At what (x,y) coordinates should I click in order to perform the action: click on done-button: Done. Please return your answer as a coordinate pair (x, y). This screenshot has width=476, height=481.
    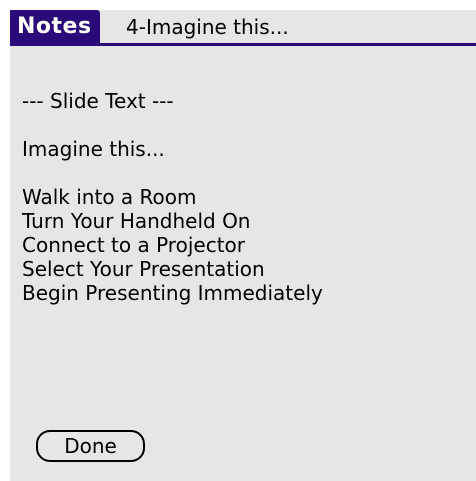
    Looking at the image, I should click on (90, 446).